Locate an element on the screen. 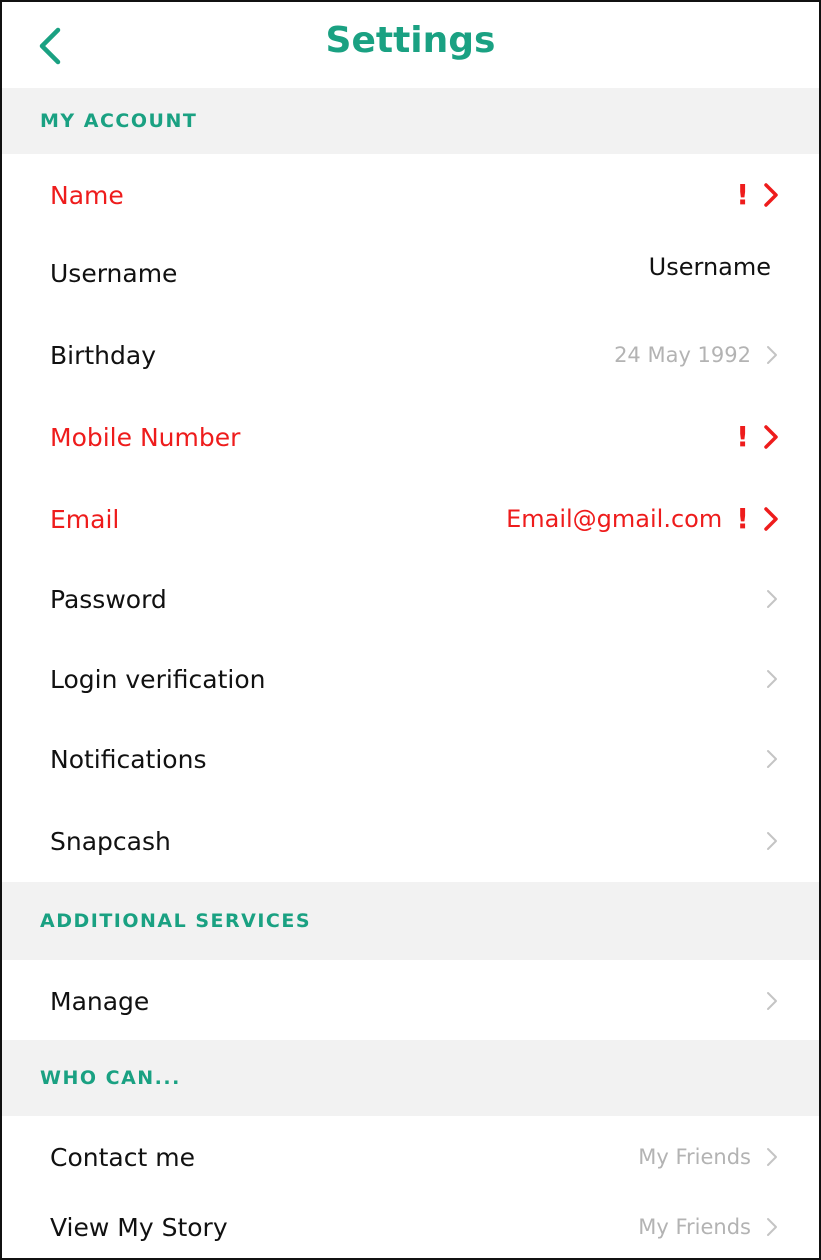 Image resolution: width=821 pixels, height=1260 pixels. birthday-value: 24 May 1992 is located at coordinates (682, 355).